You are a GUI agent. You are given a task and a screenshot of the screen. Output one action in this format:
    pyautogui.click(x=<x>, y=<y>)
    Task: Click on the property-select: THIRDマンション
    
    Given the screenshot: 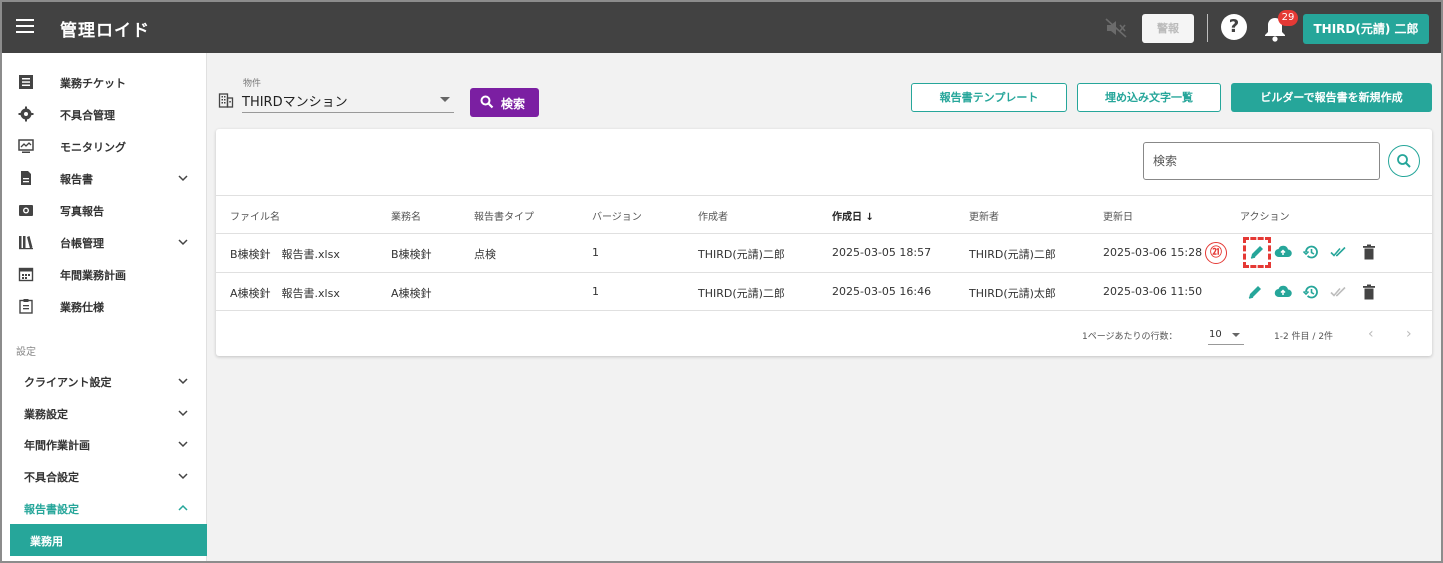 What is the action you would take?
    pyautogui.click(x=348, y=100)
    